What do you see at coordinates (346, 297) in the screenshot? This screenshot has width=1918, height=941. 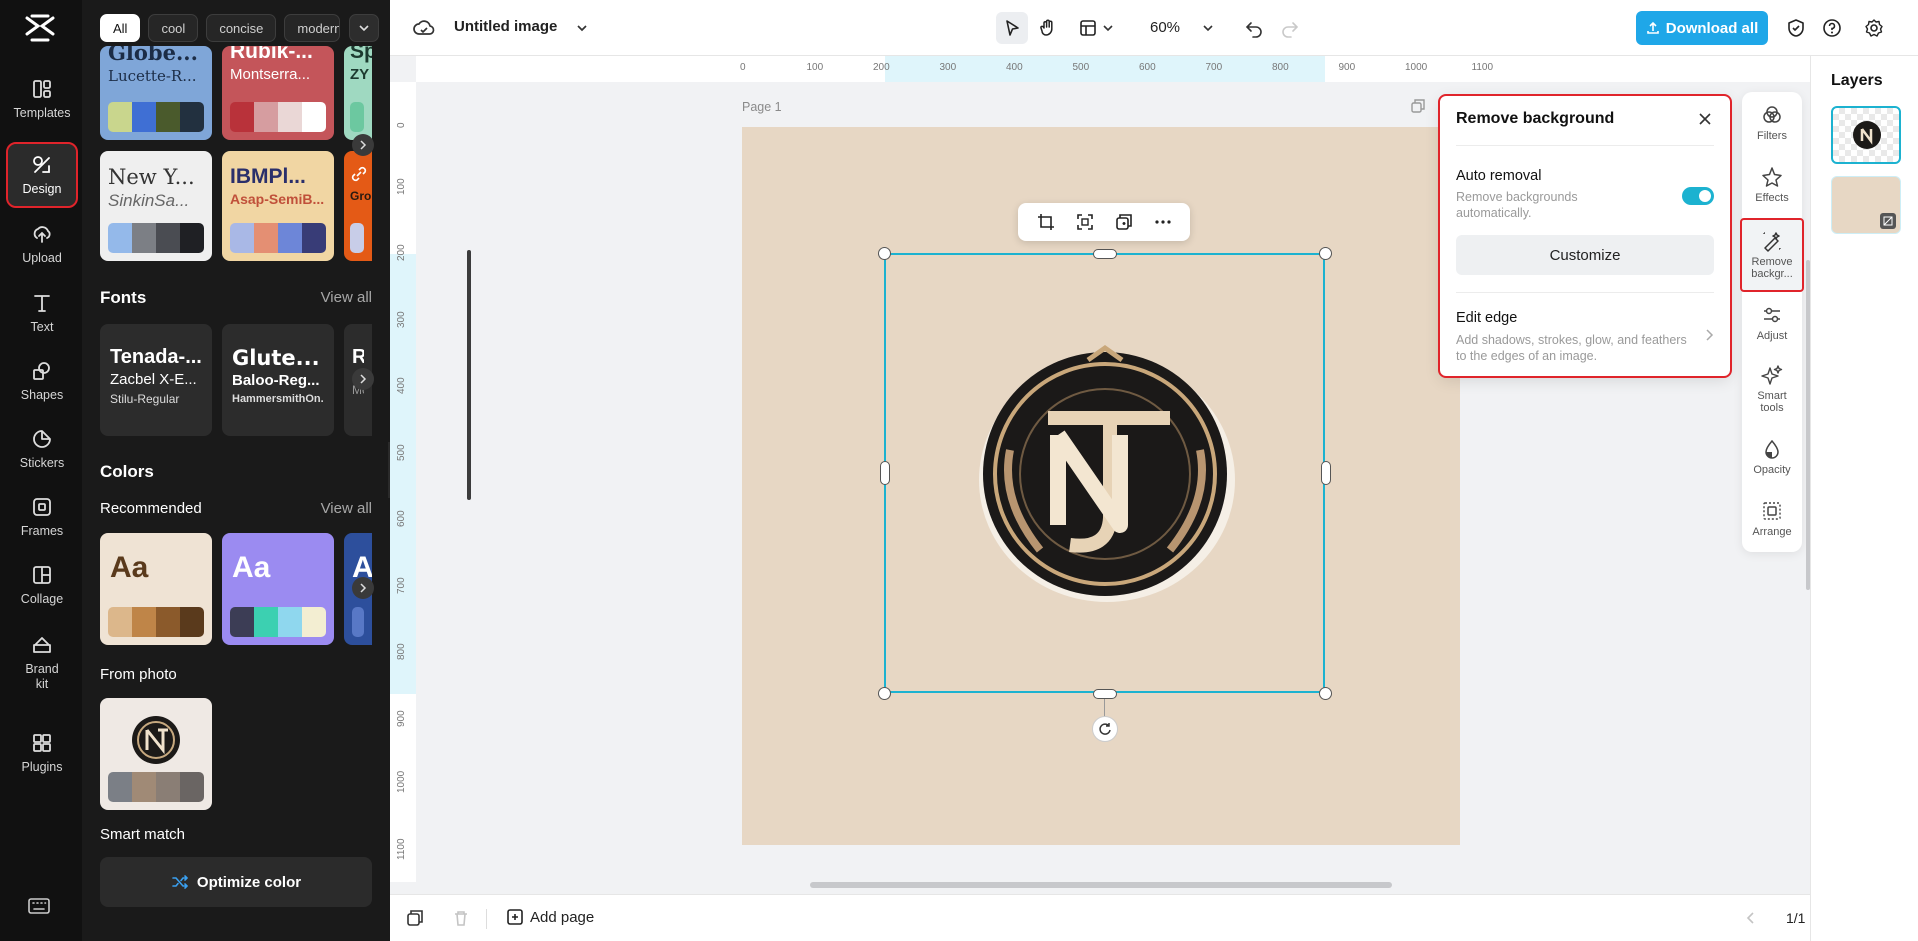 I see `fonts-view-all-link: View all` at bounding box center [346, 297].